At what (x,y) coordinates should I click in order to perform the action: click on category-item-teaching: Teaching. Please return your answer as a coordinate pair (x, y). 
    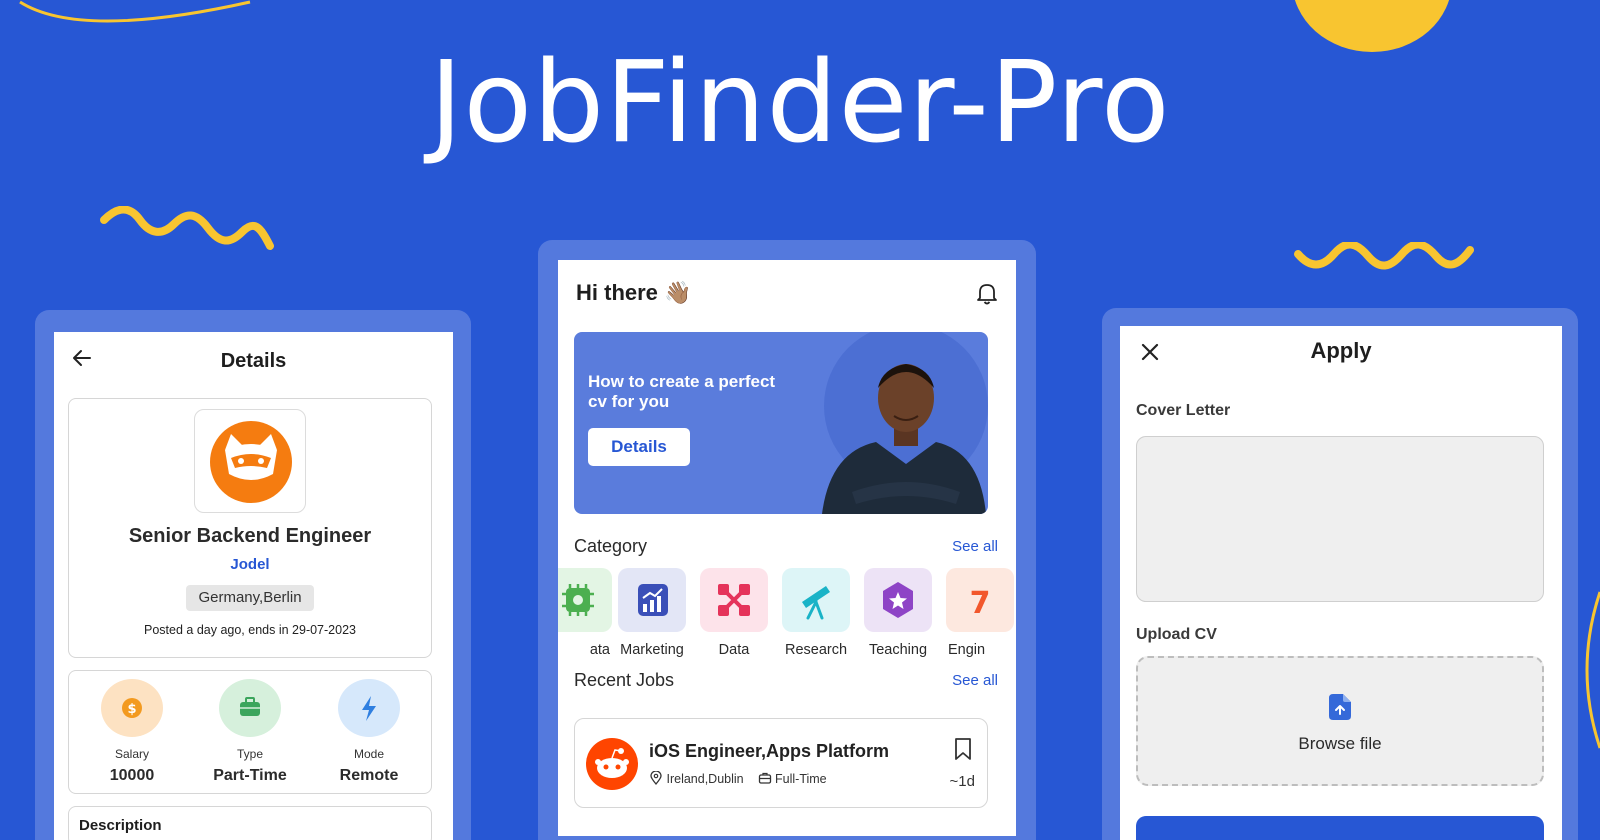
    Looking at the image, I should click on (898, 613).